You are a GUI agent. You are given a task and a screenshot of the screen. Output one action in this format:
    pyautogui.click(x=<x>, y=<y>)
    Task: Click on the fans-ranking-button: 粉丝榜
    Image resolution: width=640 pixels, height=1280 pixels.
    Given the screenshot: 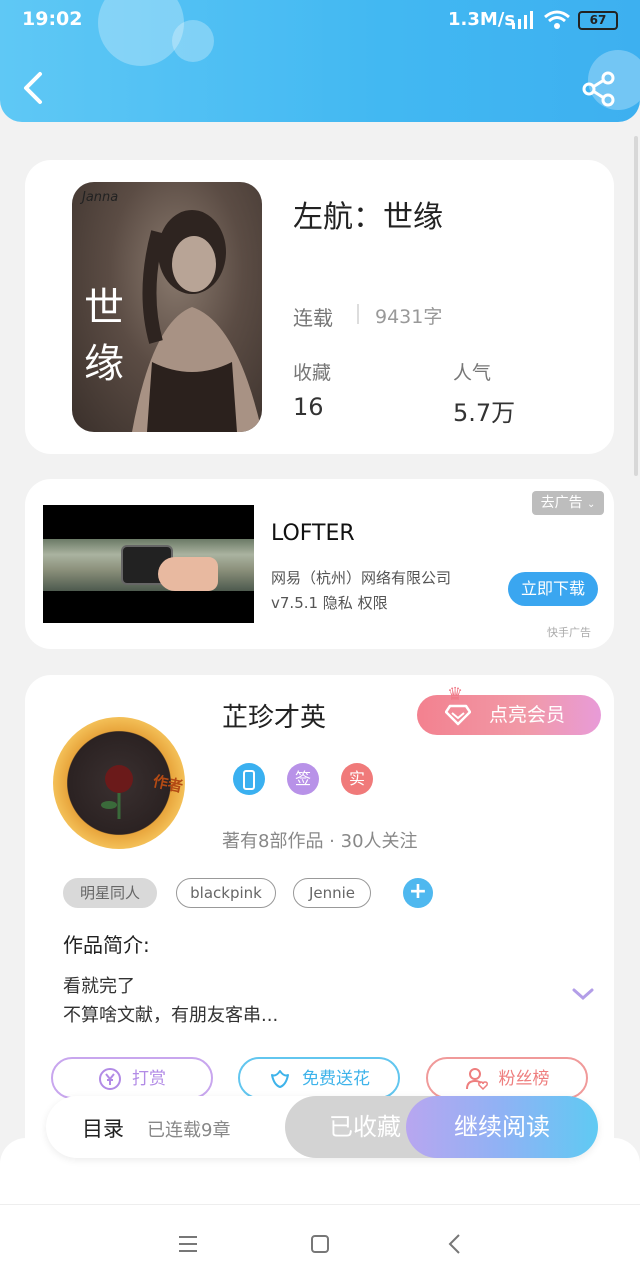 What is the action you would take?
    pyautogui.click(x=507, y=1078)
    